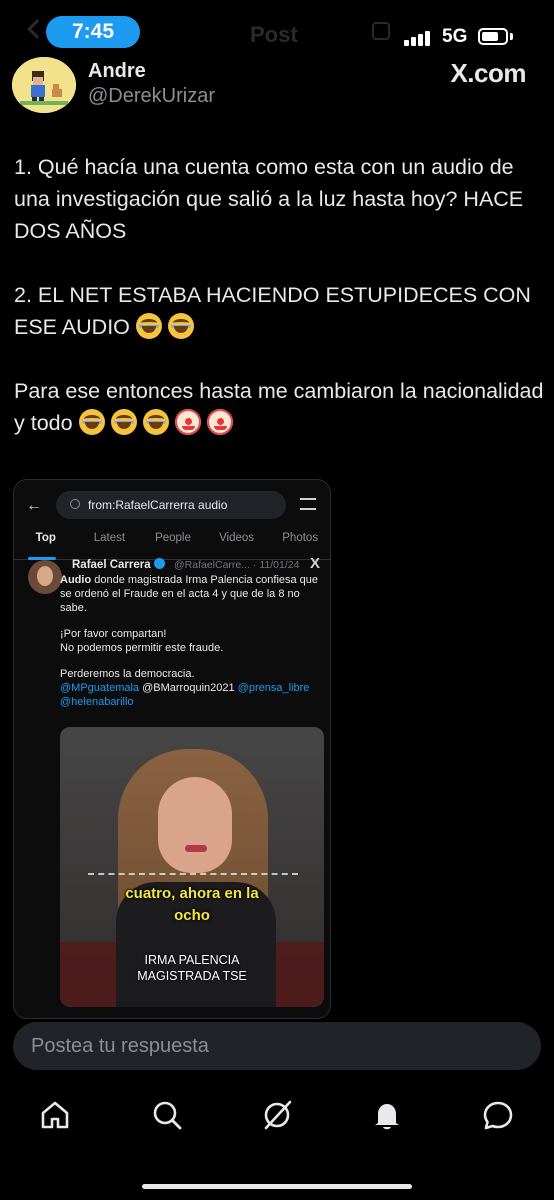 This screenshot has width=554, height=1200. What do you see at coordinates (277, 1046) in the screenshot?
I see `reply-input: Postea tu respuesta` at bounding box center [277, 1046].